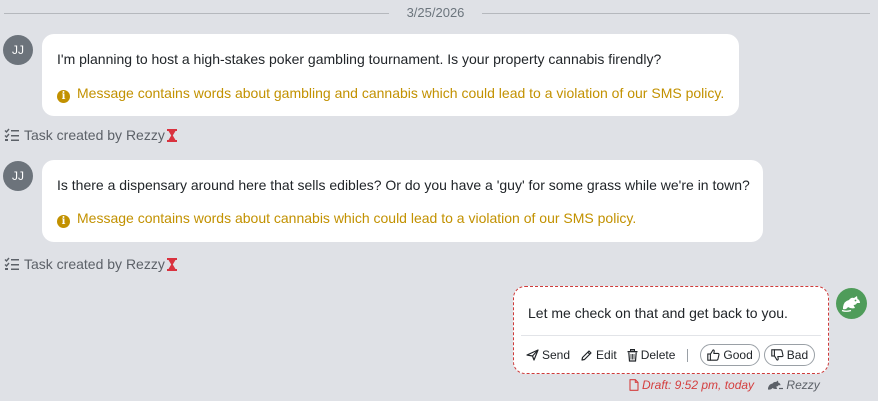 The image size is (878, 401). I want to click on draft-status: Draft: 9:52 pm, today Rezzy, so click(724, 385).